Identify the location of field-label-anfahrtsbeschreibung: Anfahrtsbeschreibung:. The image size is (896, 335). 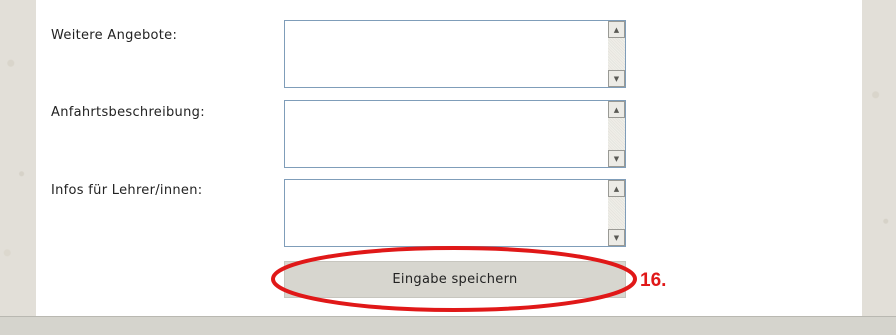
(128, 112).